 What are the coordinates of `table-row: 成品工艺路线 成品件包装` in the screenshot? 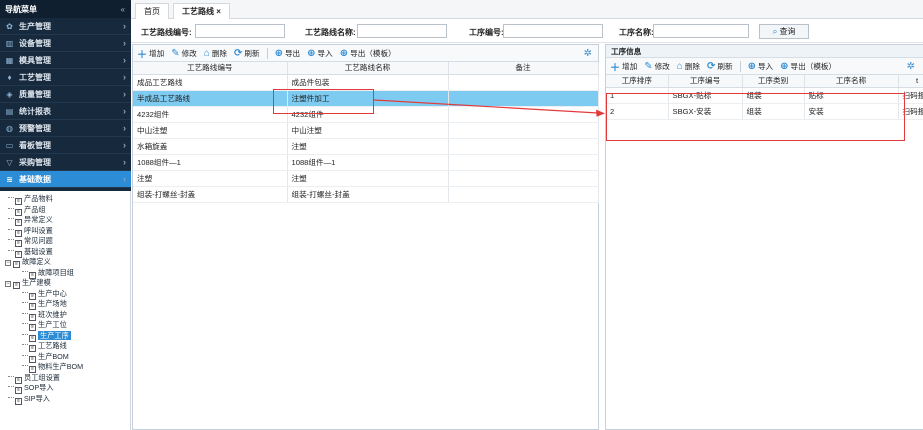 It's located at (366, 82).